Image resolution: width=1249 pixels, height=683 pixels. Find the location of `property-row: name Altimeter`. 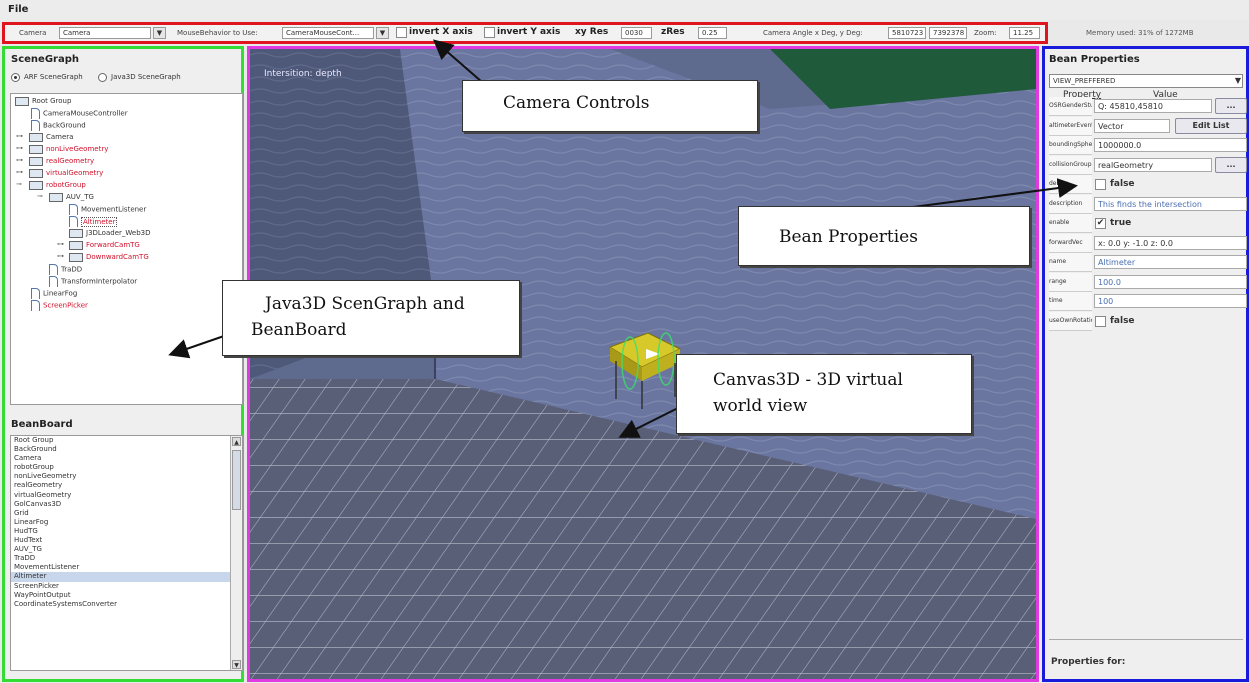

property-row: name Altimeter is located at coordinates (1148, 263).